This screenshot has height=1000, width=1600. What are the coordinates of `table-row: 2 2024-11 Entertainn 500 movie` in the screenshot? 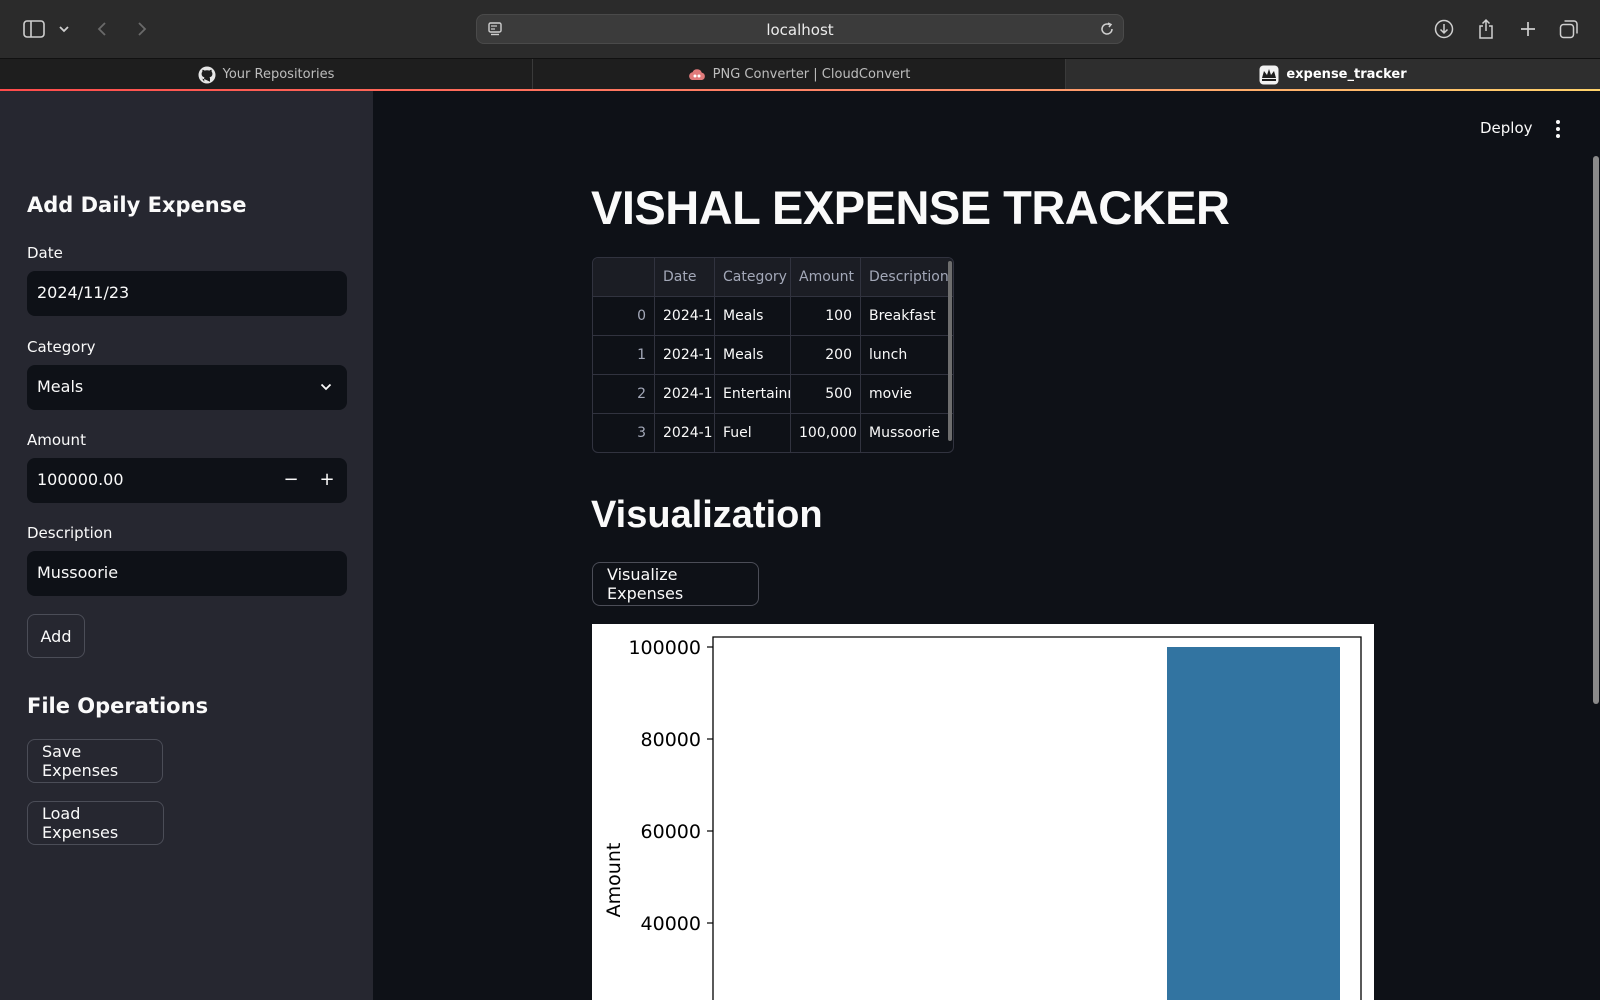 It's located at (773, 394).